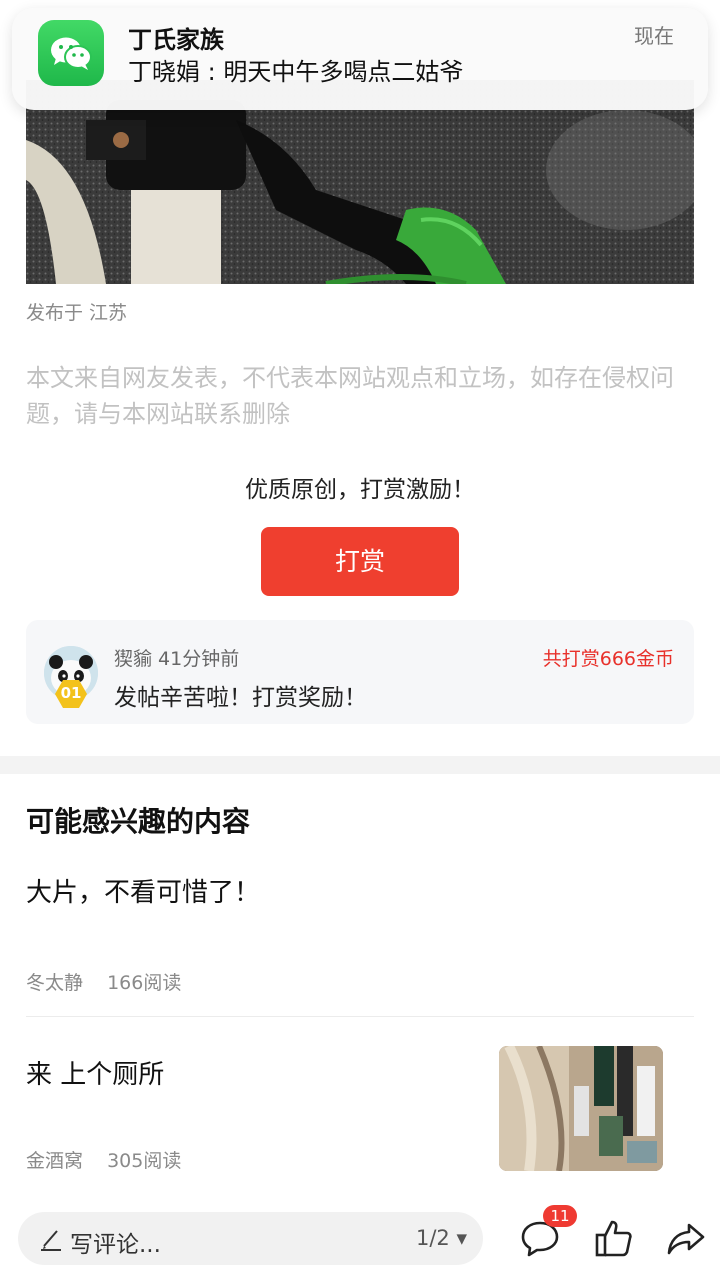 Image resolution: width=720 pixels, height=1280 pixels. I want to click on pen-icon, so click(51, 1239).